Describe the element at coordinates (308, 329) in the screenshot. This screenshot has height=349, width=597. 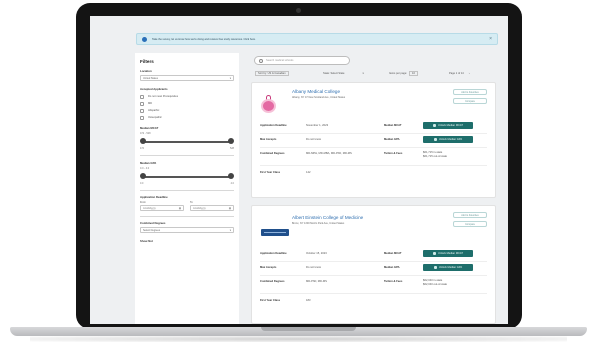
I see `laptop-notch` at that location.